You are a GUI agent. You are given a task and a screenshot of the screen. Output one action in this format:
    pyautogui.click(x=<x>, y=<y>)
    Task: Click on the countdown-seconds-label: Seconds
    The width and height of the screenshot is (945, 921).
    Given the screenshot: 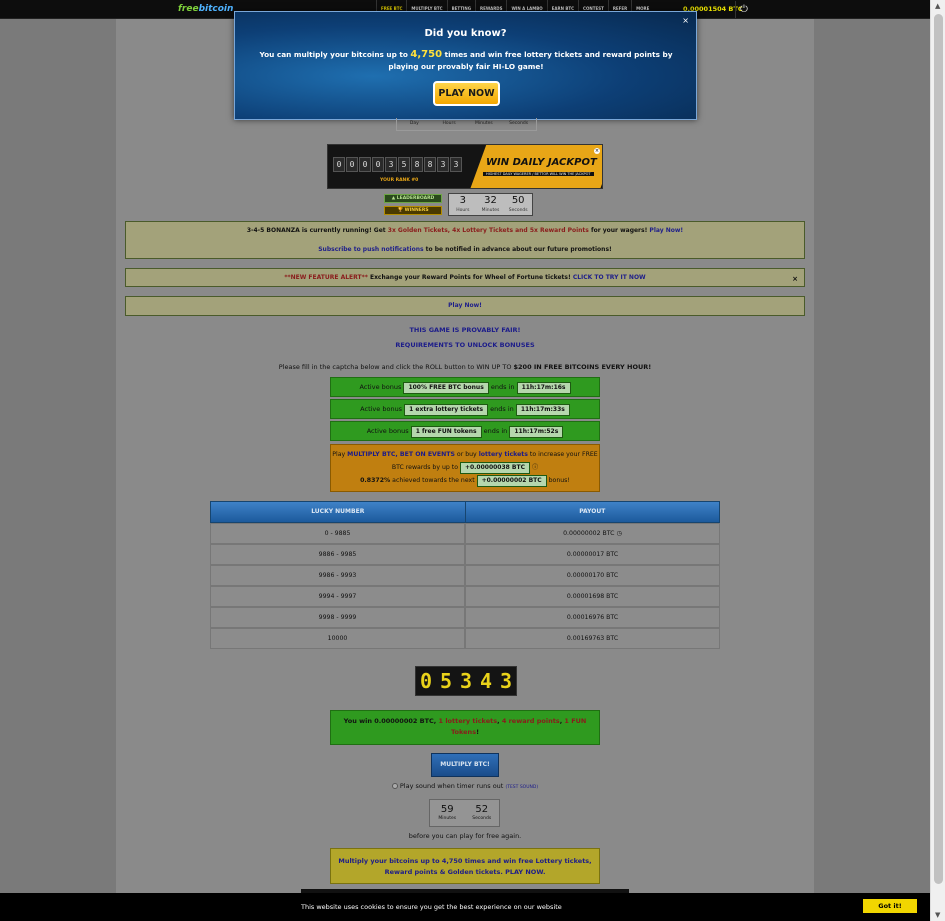 What is the action you would take?
    pyautogui.click(x=519, y=123)
    